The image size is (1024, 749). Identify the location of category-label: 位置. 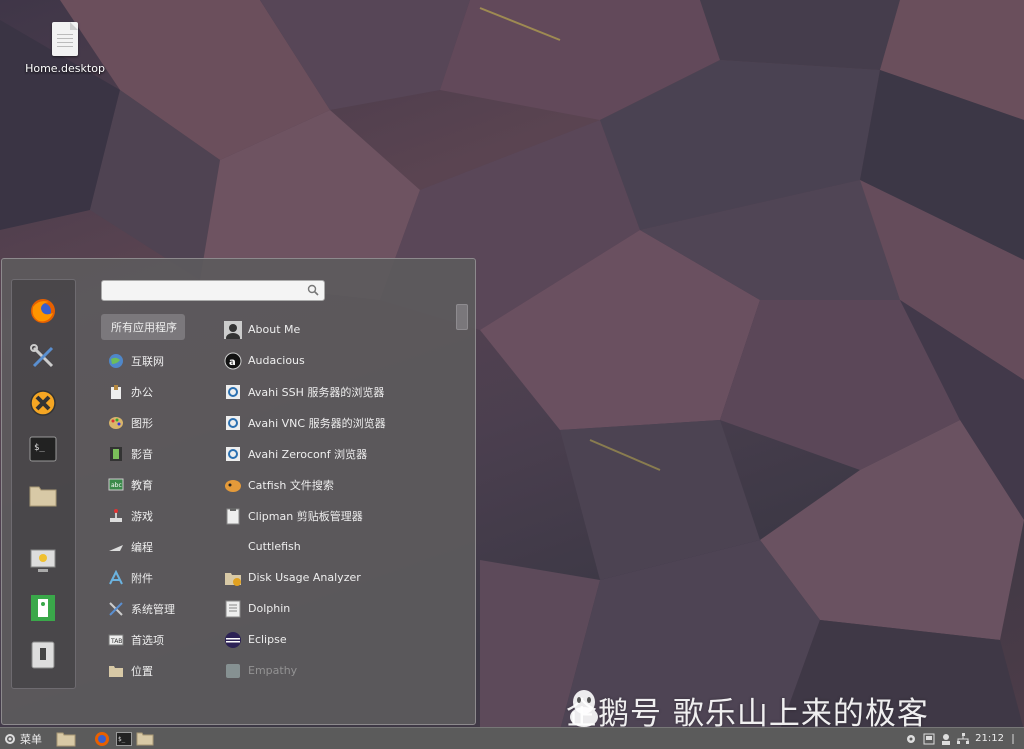
(142, 671).